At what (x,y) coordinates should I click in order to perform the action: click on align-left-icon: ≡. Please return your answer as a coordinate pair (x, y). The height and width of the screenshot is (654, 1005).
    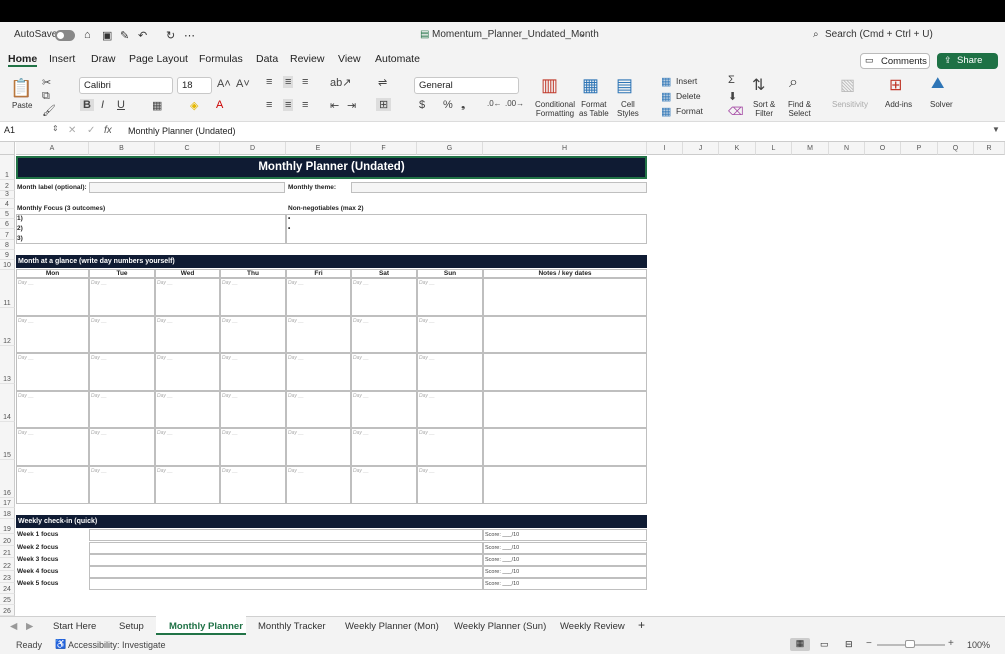
    Looking at the image, I should click on (269, 105).